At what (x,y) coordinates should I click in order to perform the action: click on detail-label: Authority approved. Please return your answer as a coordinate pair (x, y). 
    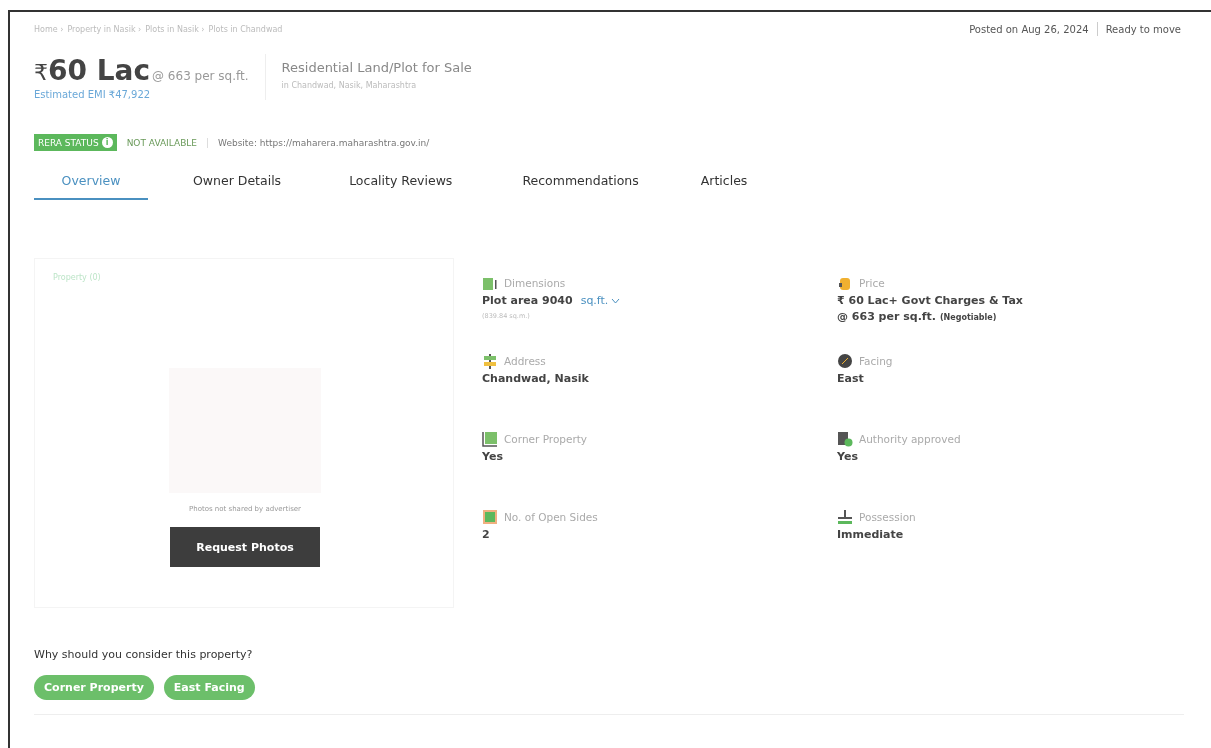
    Looking at the image, I should click on (910, 439).